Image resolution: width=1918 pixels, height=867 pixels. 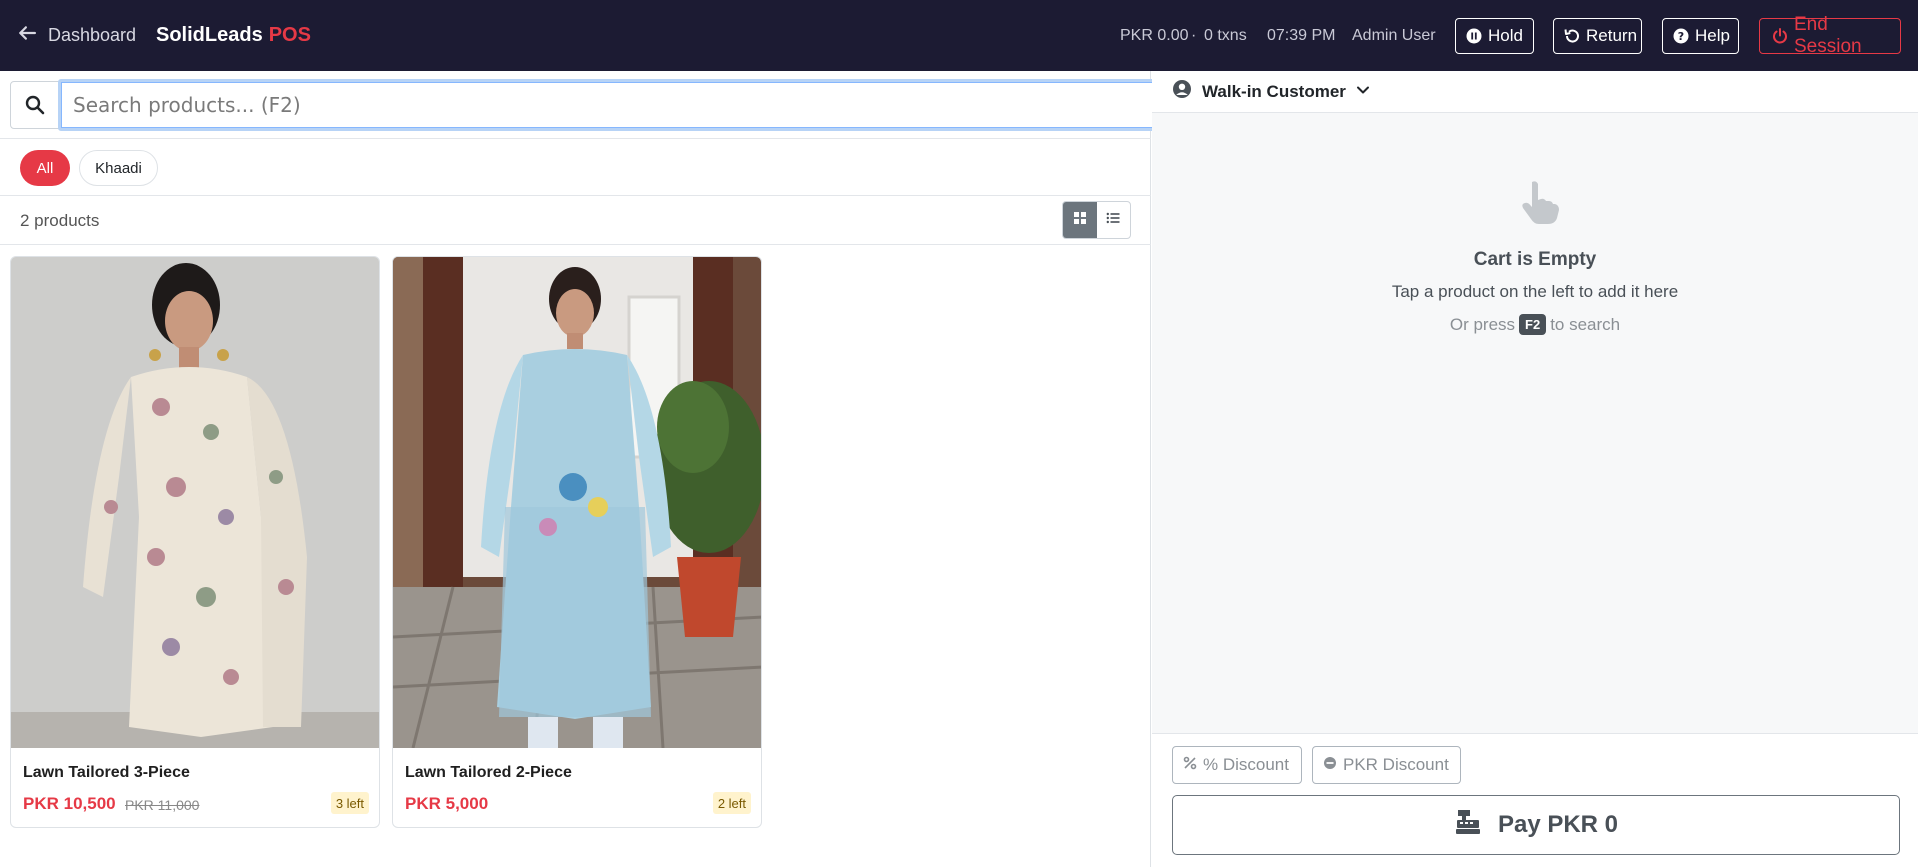 I want to click on grid-icon, so click(x=1080, y=220).